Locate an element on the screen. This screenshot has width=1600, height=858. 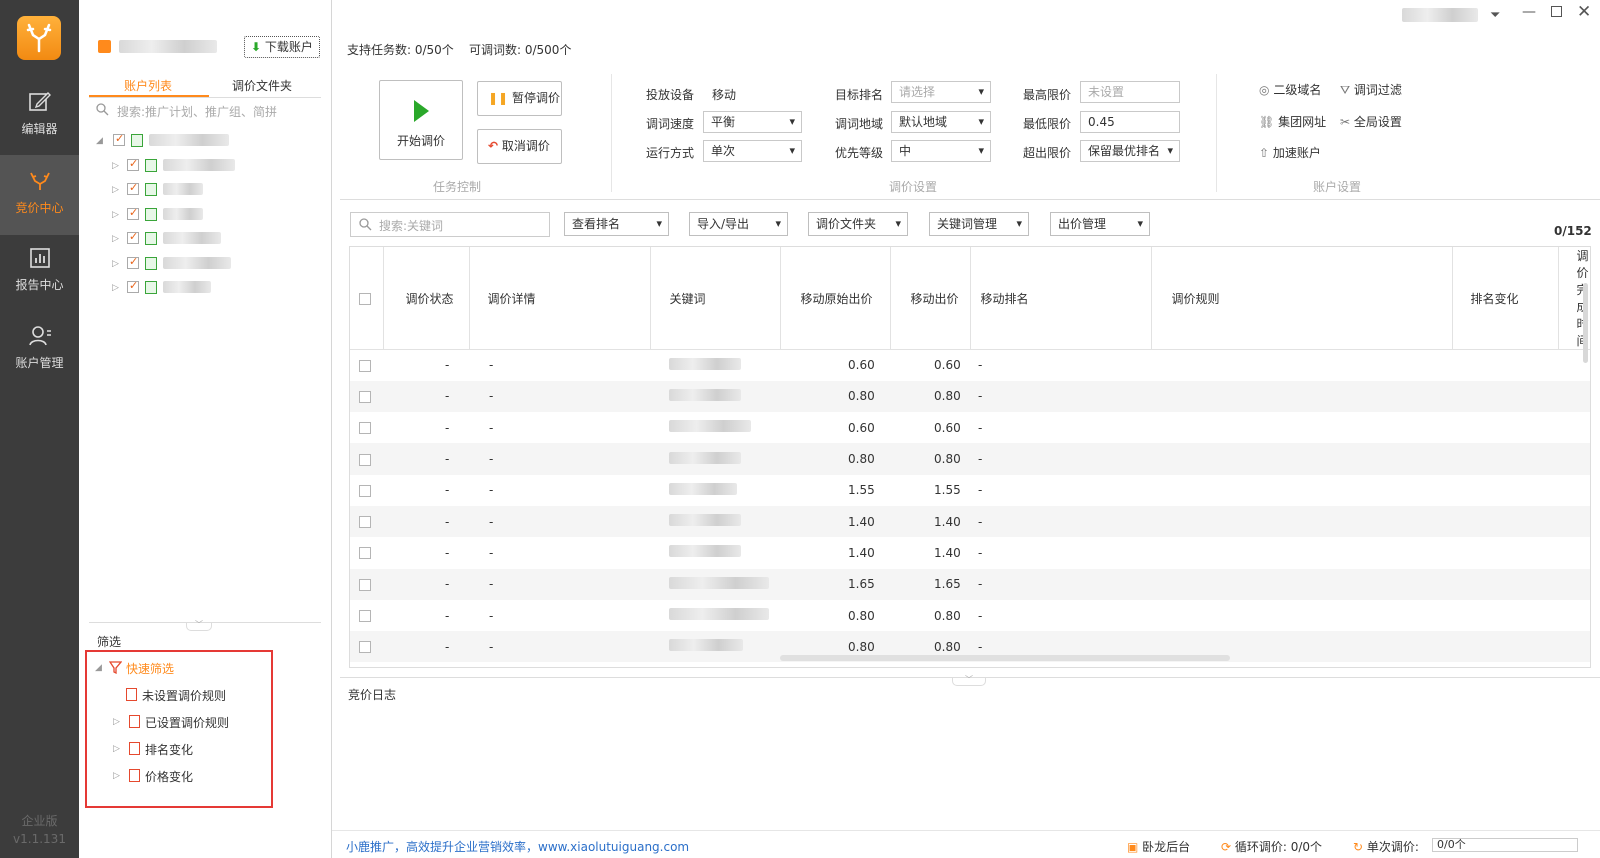
menu-dropdown-icon: ⏷ is located at coordinates (1495, 15).